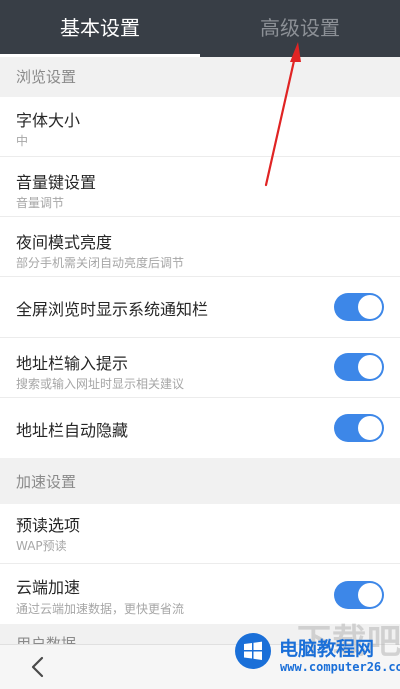 This screenshot has height=689, width=400. What do you see at coordinates (200, 368) in the screenshot?
I see `setting-address-bar-suggestions: 地址栏输入提示 搜索或输入网址时显示相关建议` at bounding box center [200, 368].